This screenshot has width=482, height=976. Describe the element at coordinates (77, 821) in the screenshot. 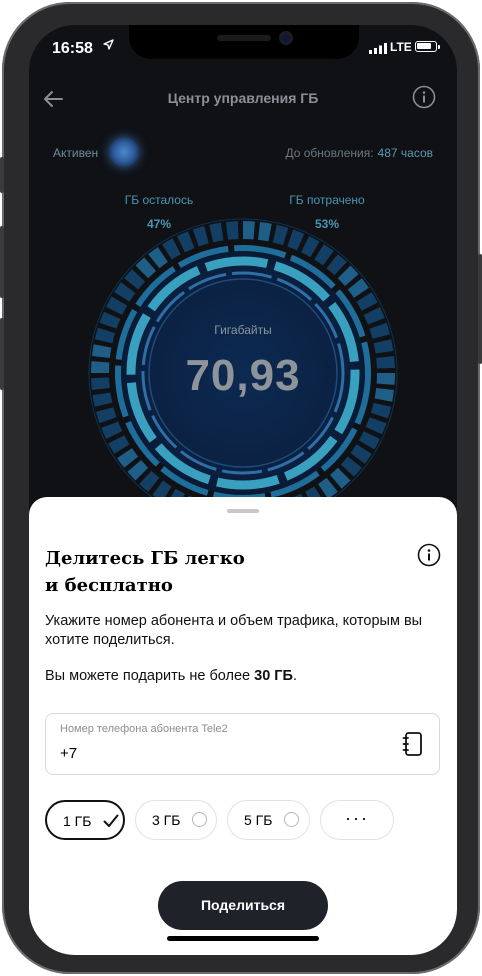

I see `option-1gb-label: 1 ГБ` at that location.